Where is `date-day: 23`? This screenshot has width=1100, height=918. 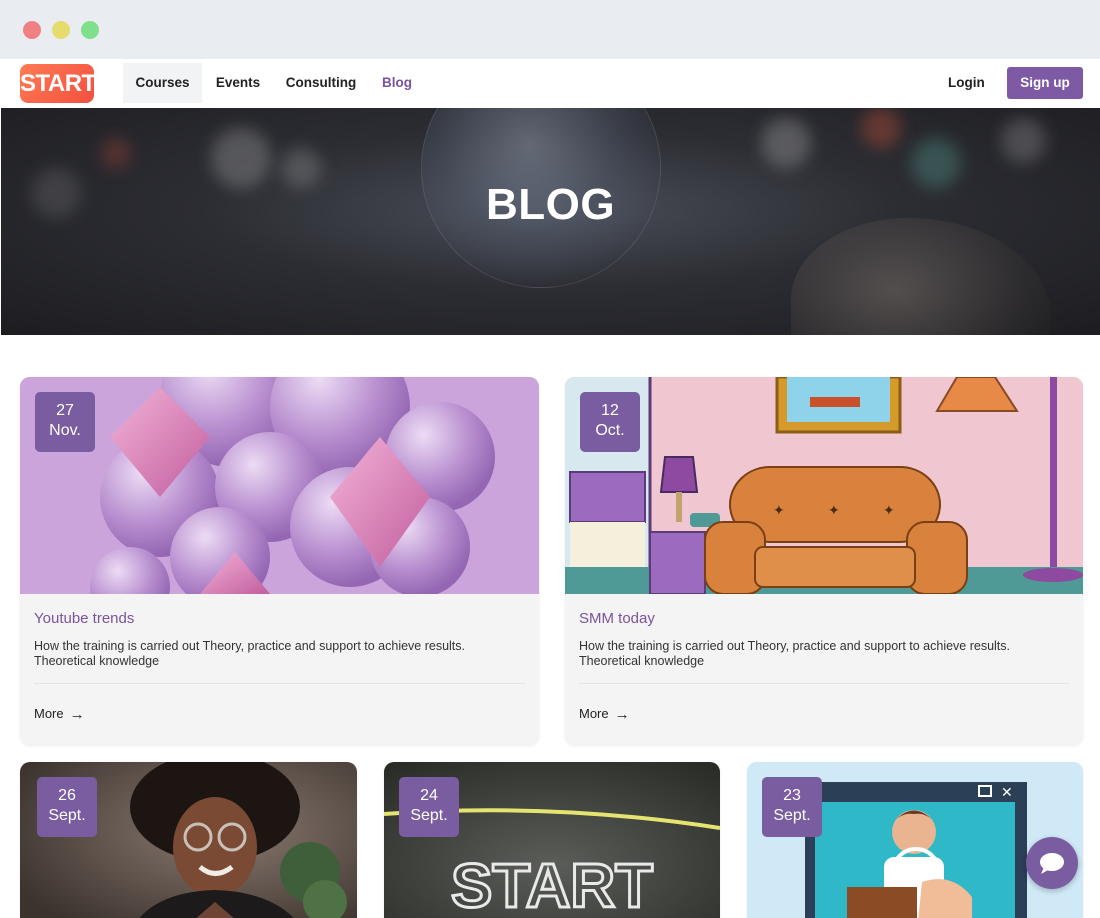 date-day: 23 is located at coordinates (792, 795).